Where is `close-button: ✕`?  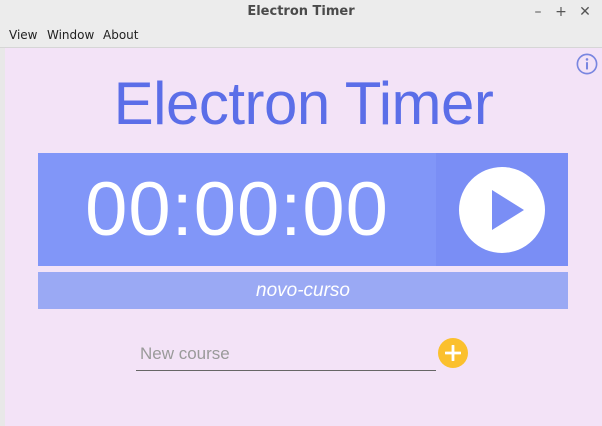
close-button: ✕ is located at coordinates (585, 12).